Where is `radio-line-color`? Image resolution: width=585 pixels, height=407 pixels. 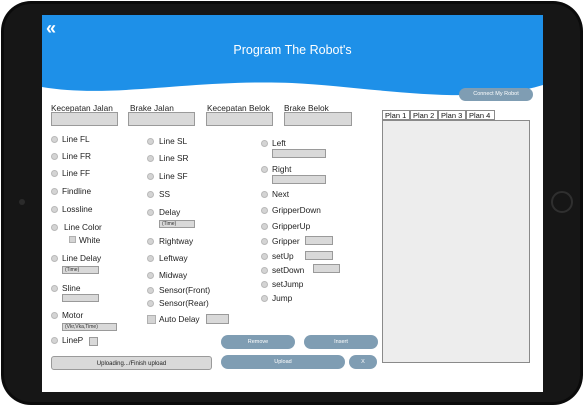 radio-line-color is located at coordinates (54, 227).